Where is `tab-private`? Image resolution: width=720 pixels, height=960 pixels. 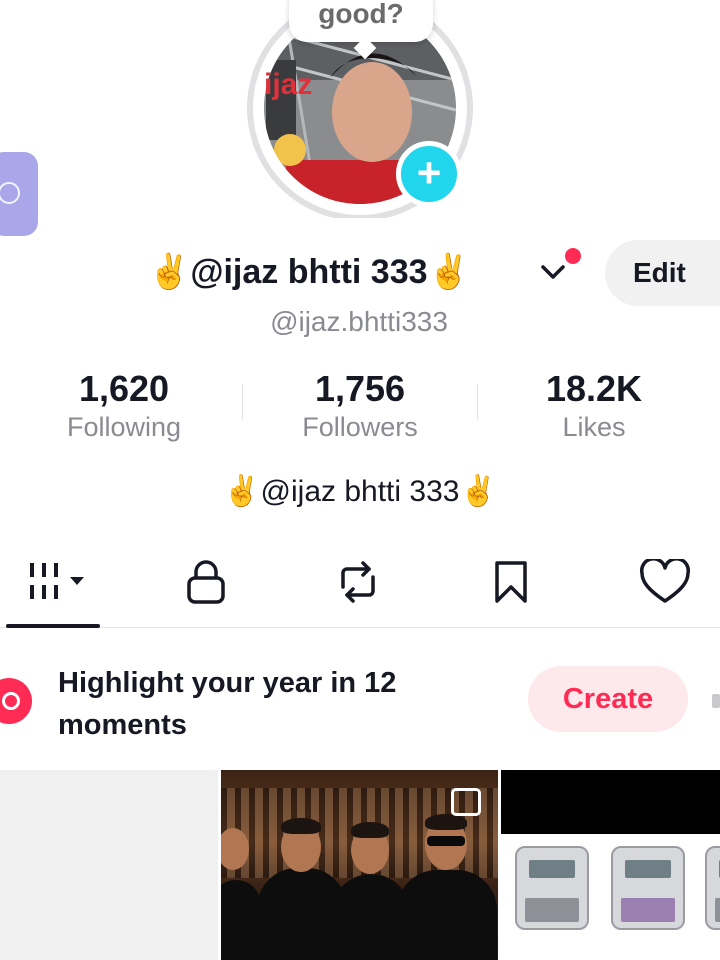 tab-private is located at coordinates (206, 582).